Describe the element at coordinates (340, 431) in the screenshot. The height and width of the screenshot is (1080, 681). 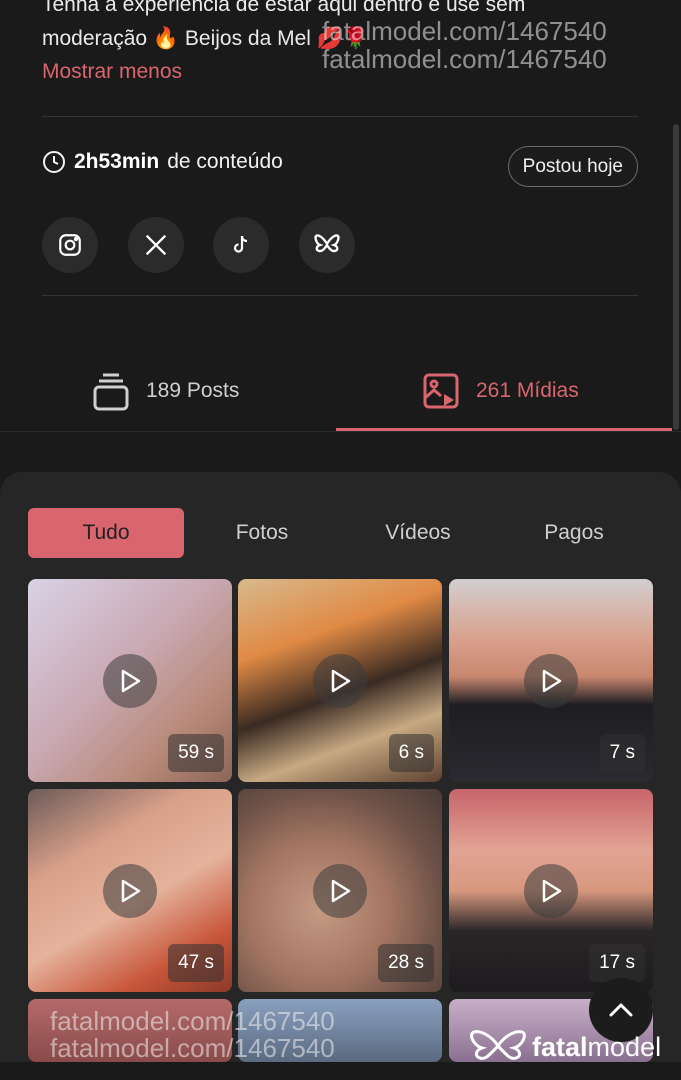
I see `tabs-divider` at that location.